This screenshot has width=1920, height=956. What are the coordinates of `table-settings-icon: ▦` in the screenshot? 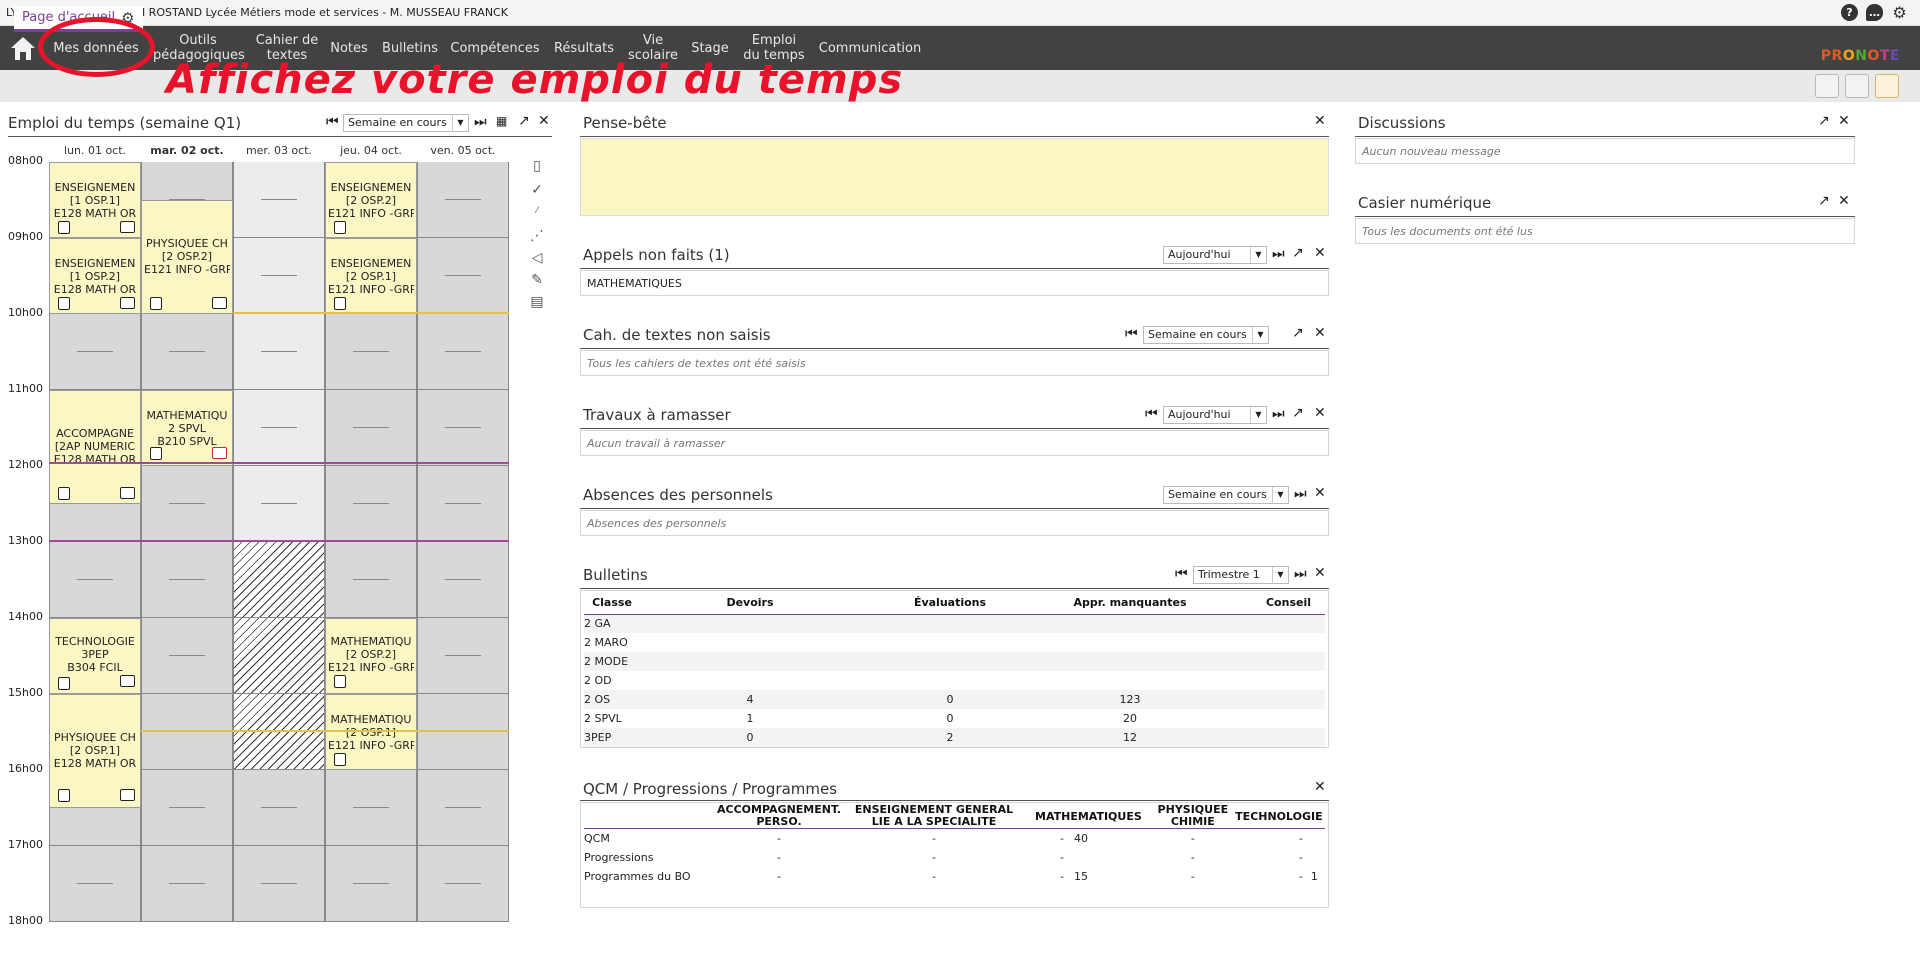 It's located at (501, 121).